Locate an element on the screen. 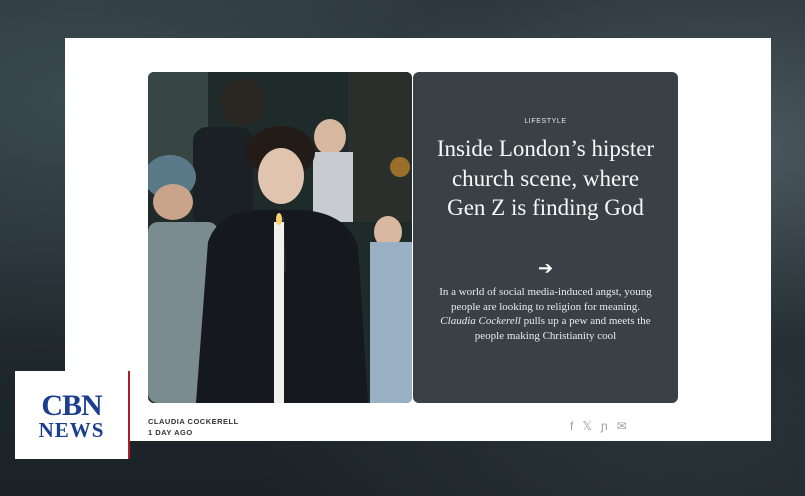  summary-author: Claudia Cockerell is located at coordinates (480, 321).